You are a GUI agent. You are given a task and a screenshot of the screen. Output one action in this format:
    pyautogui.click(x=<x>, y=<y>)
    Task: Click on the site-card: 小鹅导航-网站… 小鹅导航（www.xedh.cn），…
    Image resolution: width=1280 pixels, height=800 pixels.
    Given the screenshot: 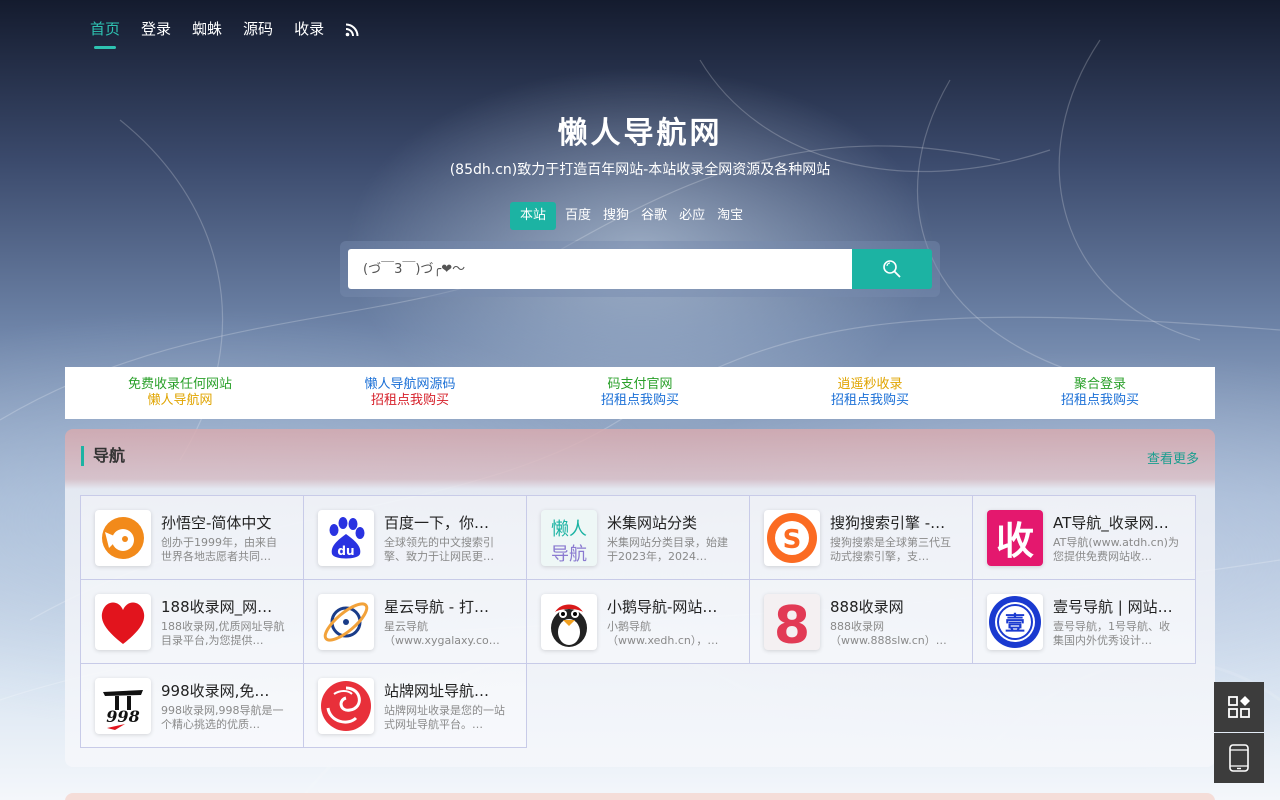 What is the action you would take?
    pyautogui.click(x=638, y=621)
    